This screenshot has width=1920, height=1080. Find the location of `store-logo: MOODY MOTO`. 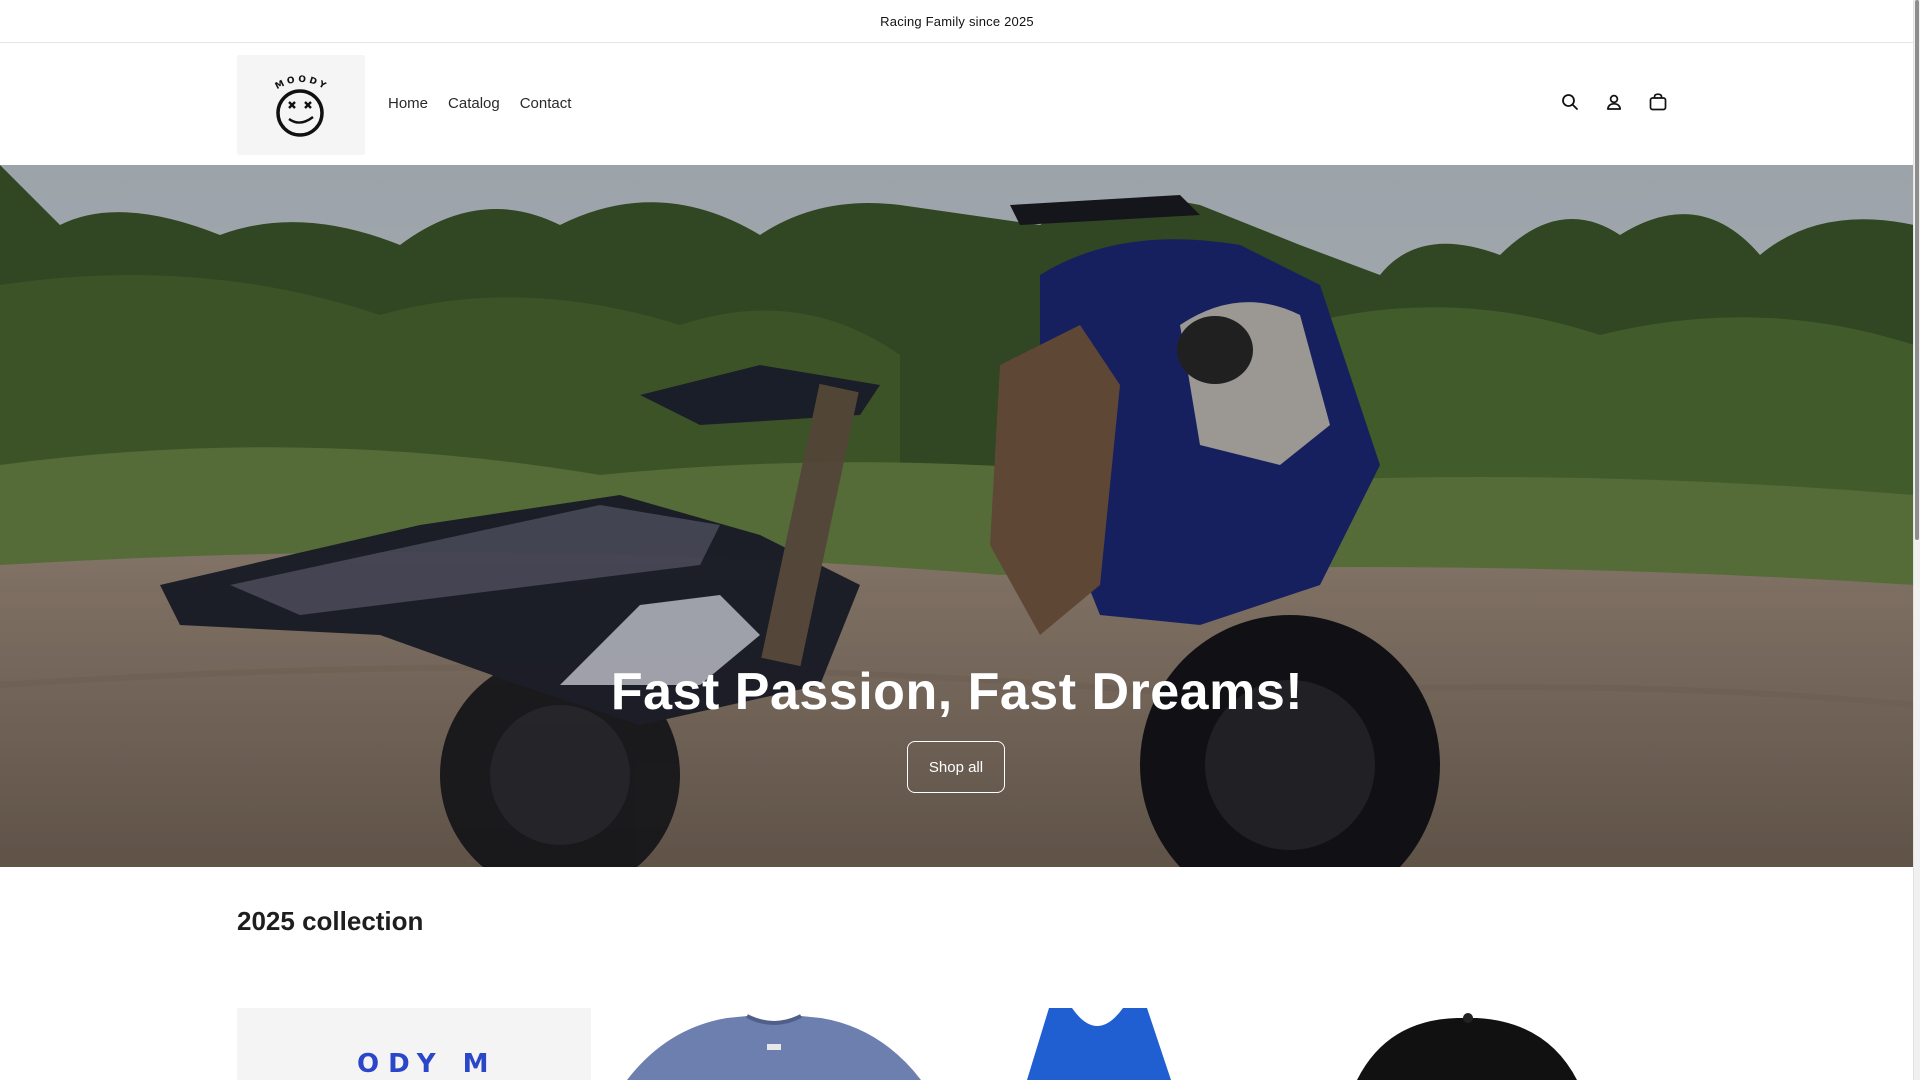

store-logo: MOODY MOTO is located at coordinates (301, 105).